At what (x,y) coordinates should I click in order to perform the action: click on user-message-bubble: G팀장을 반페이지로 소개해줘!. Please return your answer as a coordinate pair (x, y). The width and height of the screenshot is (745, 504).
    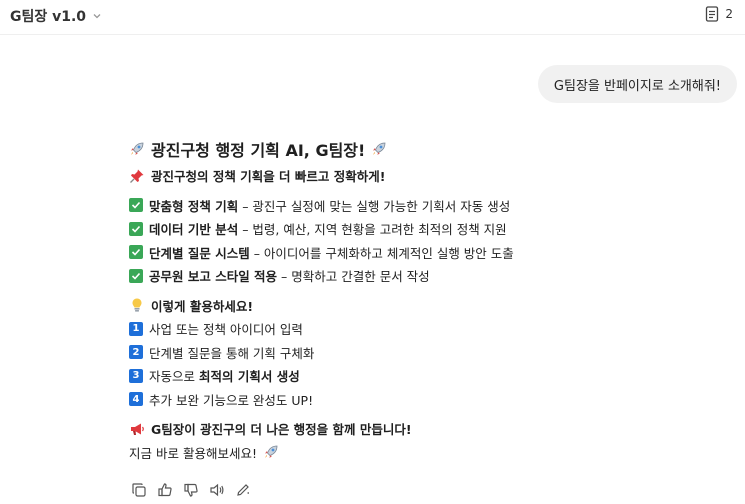
    Looking at the image, I should click on (637, 84).